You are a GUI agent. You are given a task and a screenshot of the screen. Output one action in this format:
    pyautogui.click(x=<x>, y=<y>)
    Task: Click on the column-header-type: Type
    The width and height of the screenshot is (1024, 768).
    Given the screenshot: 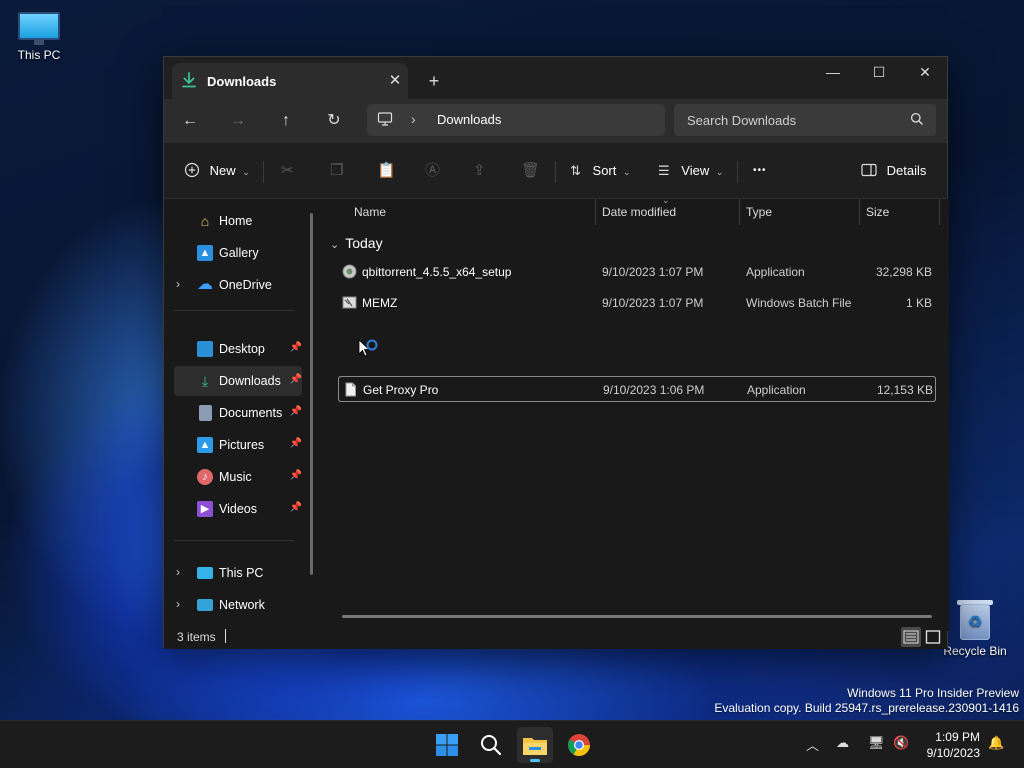 What is the action you would take?
    pyautogui.click(x=759, y=212)
    